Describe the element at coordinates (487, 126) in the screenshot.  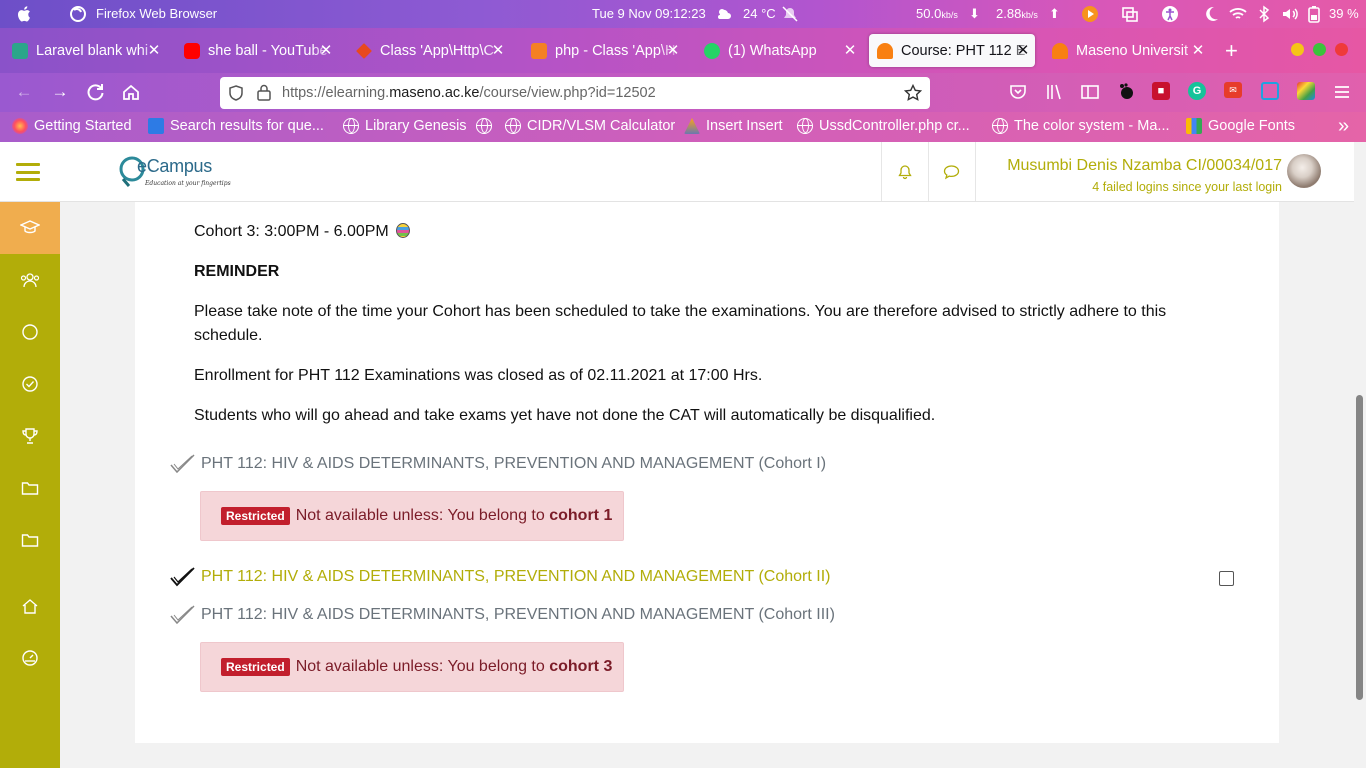
I see `bookmark-unnamed` at that location.